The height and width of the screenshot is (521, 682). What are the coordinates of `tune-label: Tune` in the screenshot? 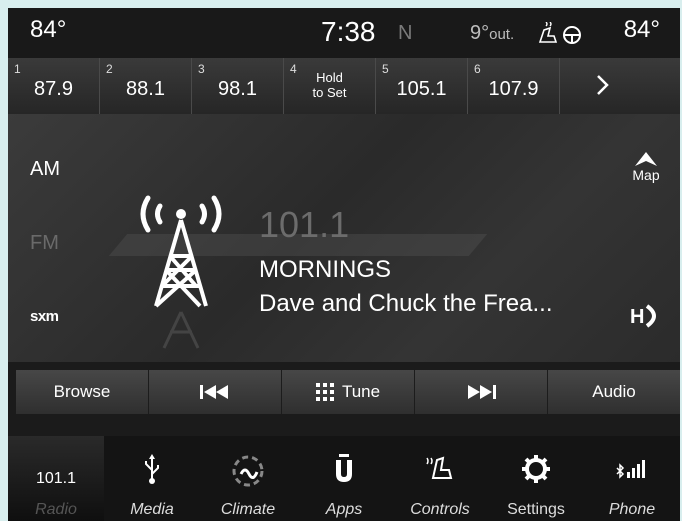 It's located at (361, 391).